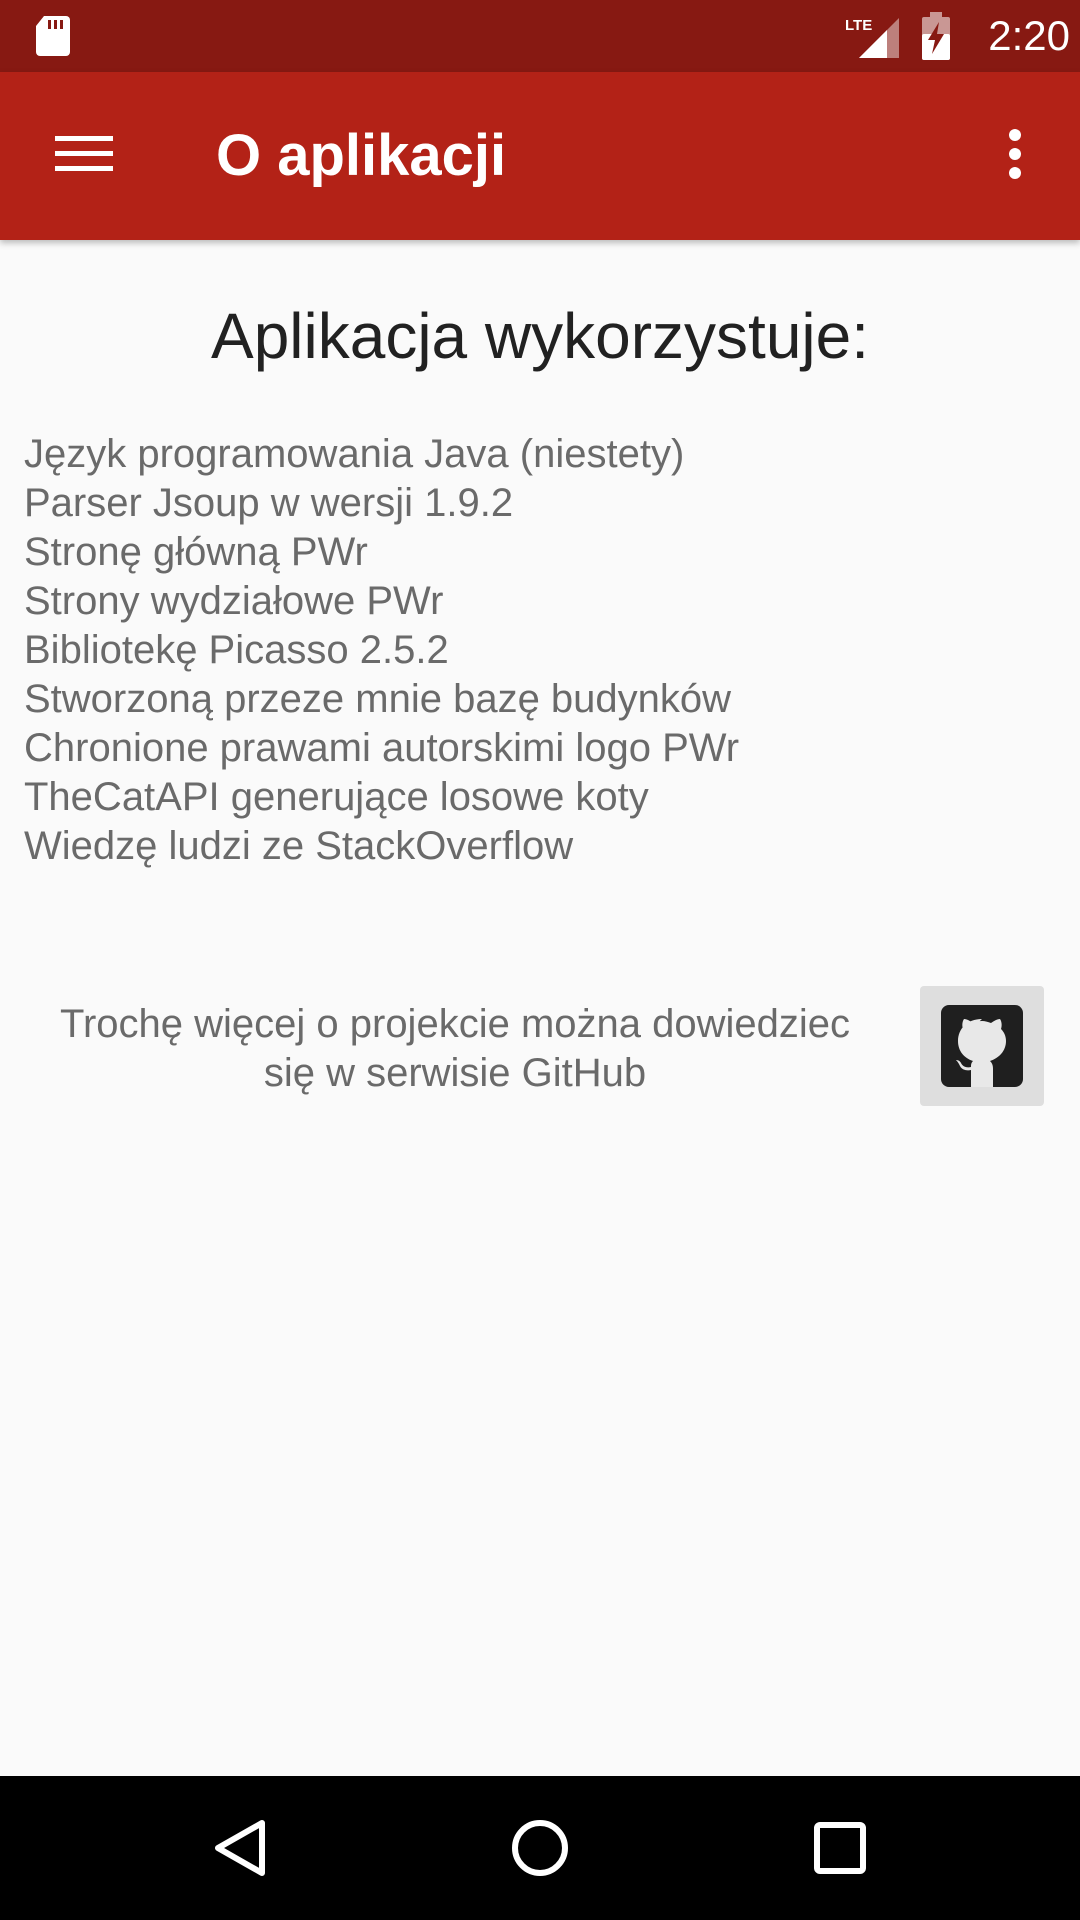 This screenshot has height=1920, width=1080. I want to click on home-icon, so click(540, 1848).